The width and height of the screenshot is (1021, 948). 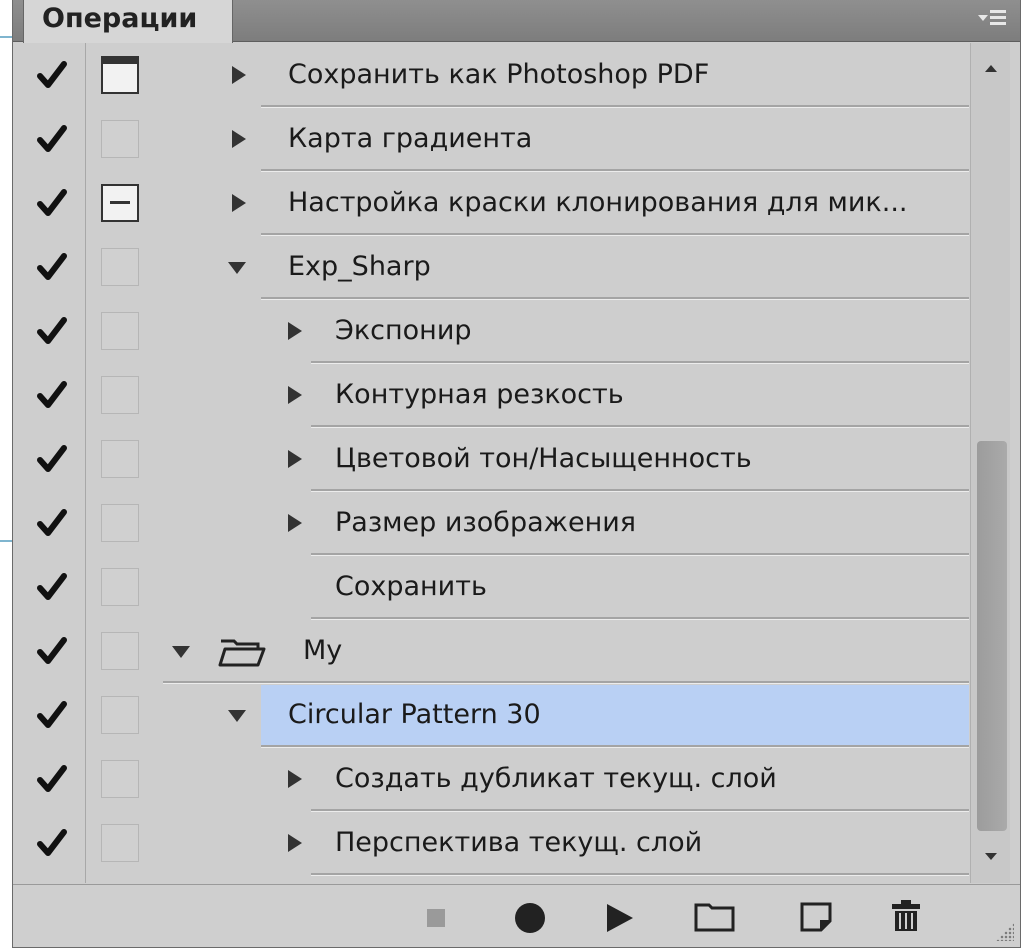 I want to click on play-icon, so click(x=620, y=918).